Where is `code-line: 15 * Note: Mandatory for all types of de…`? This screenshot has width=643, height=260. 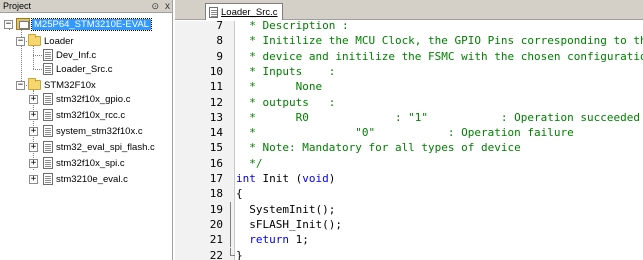
code-line: 15 * Note: Mandatory for all types of de… is located at coordinates (409, 147).